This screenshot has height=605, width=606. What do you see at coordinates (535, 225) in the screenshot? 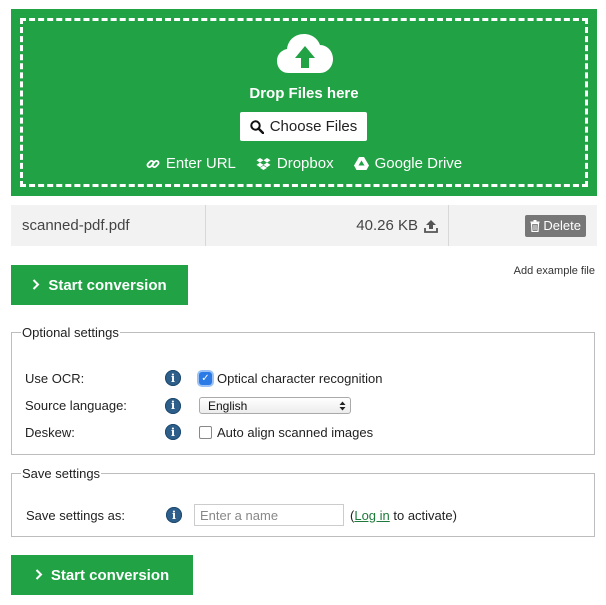
I see `trash-icon` at bounding box center [535, 225].